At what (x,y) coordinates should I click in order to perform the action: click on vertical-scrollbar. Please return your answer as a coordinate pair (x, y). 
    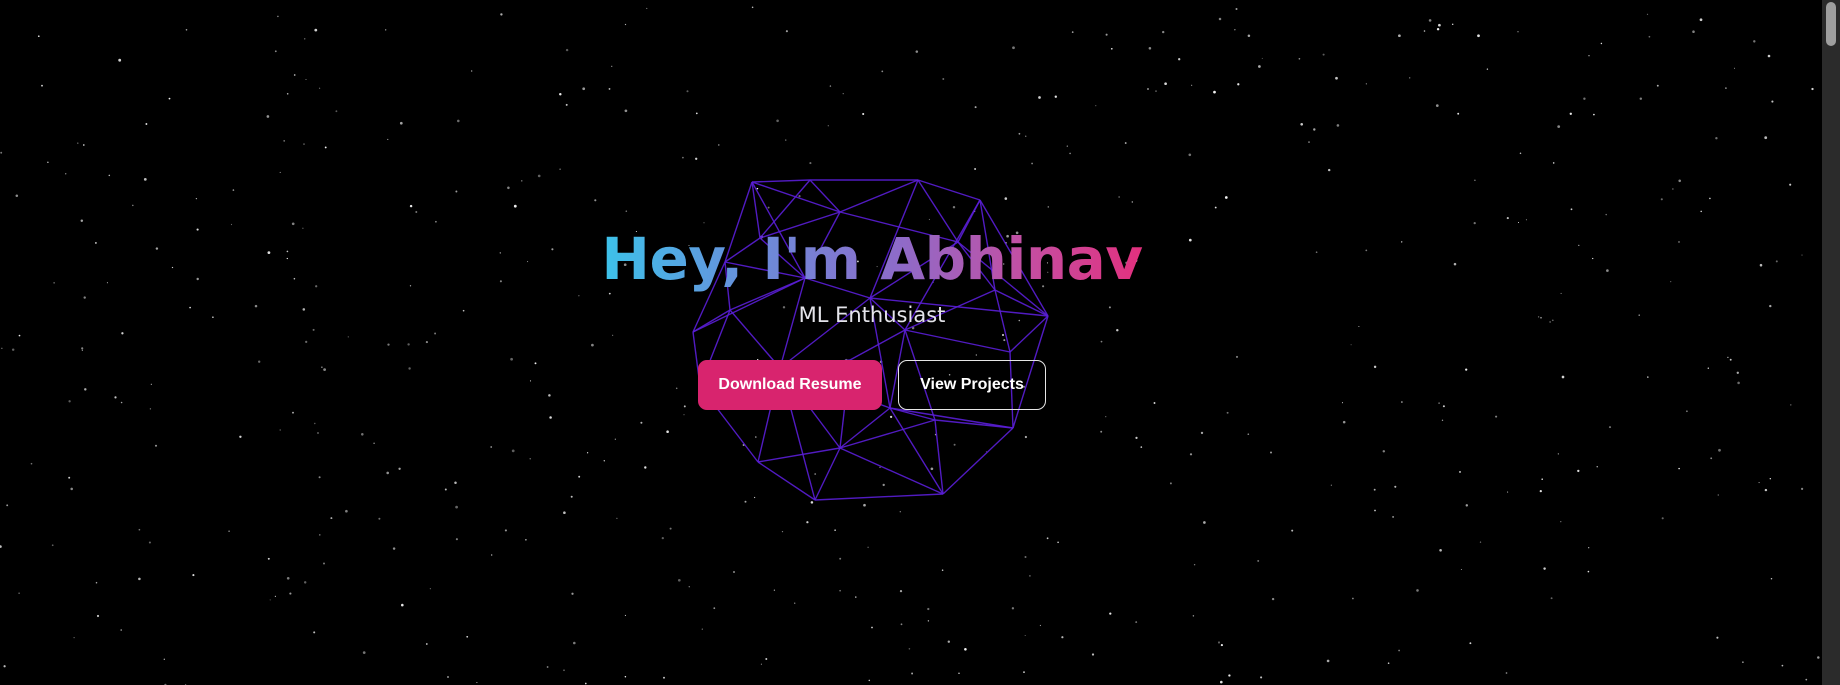
    Looking at the image, I should click on (1831, 342).